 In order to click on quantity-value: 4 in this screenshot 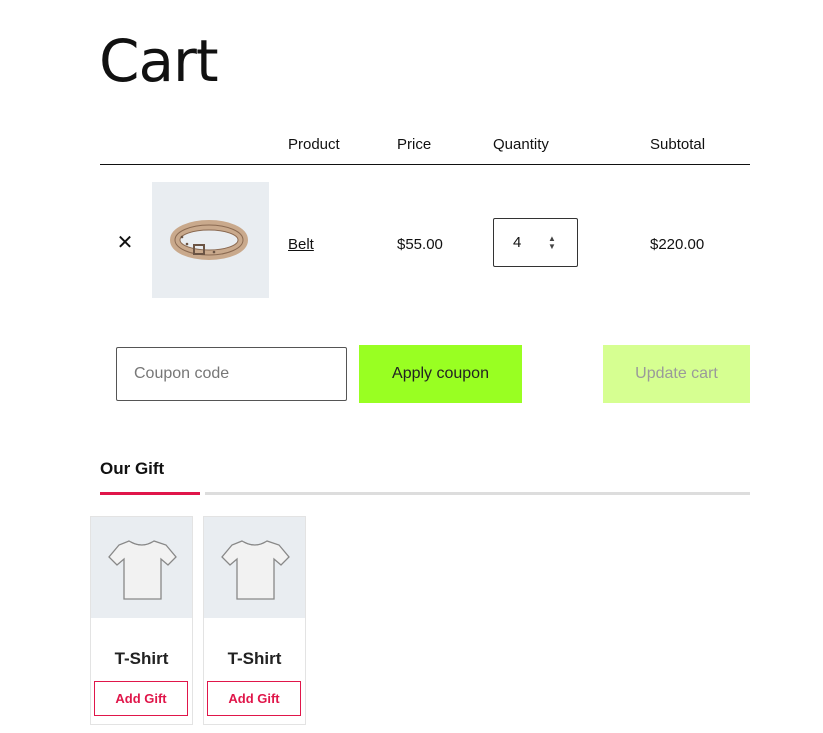, I will do `click(517, 242)`.